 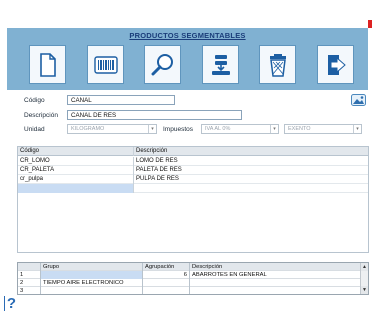 I want to click on row-number-header, so click(x=29, y=267).